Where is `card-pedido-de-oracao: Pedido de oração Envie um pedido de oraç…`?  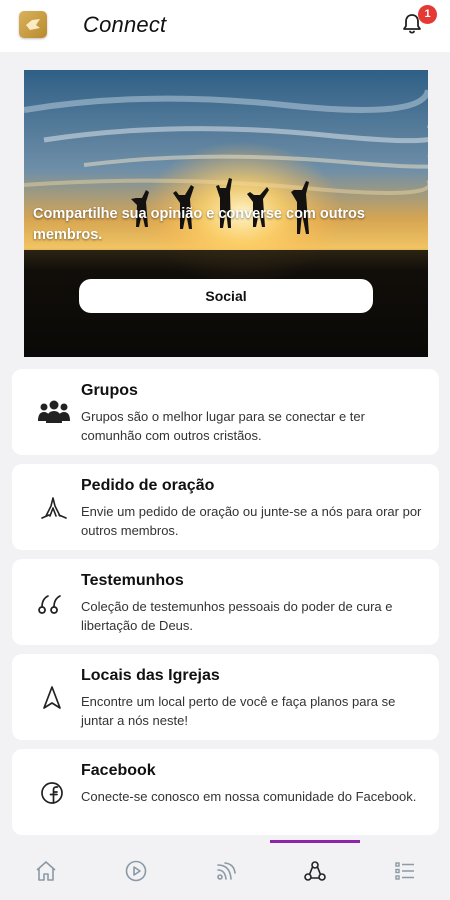 card-pedido-de-oracao: Pedido de oração Envie um pedido de oraç… is located at coordinates (225, 507).